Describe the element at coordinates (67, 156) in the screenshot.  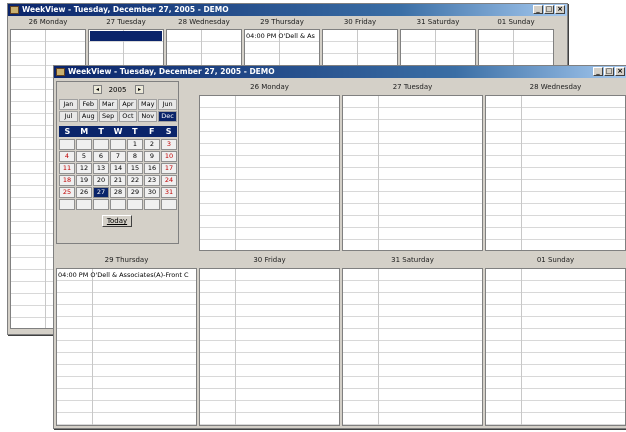
I see `day-cell: 4` at that location.